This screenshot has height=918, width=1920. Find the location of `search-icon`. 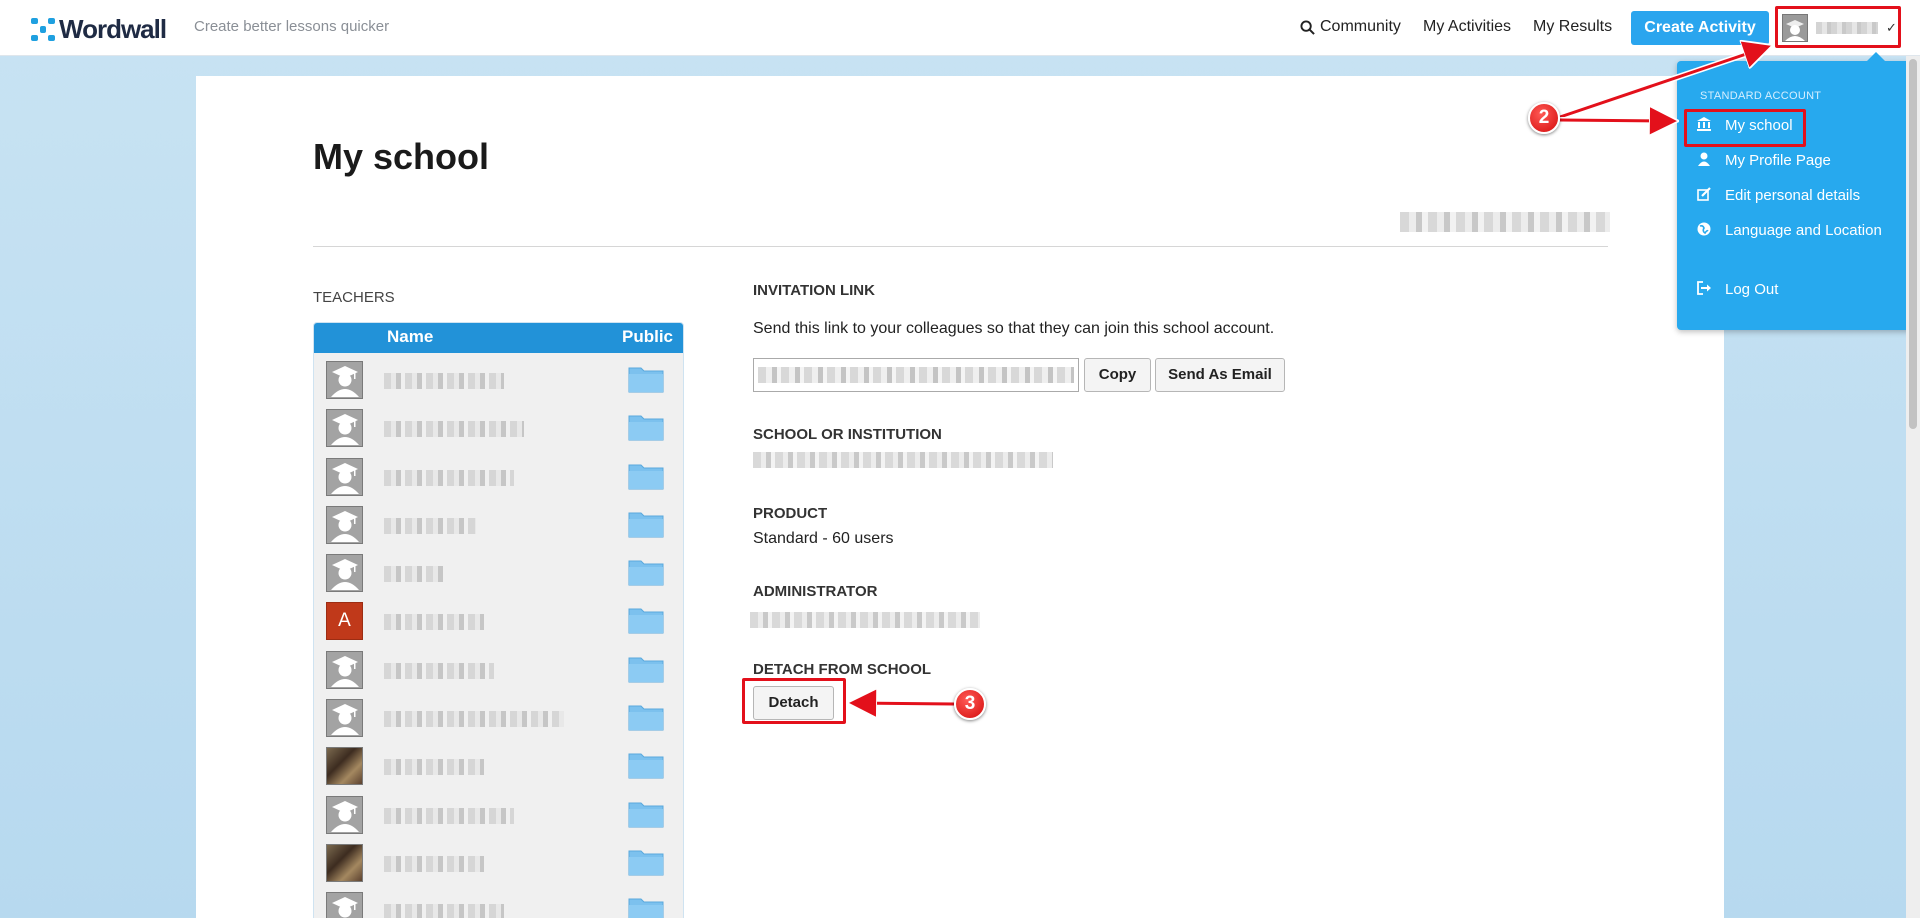

search-icon is located at coordinates (1307, 27).